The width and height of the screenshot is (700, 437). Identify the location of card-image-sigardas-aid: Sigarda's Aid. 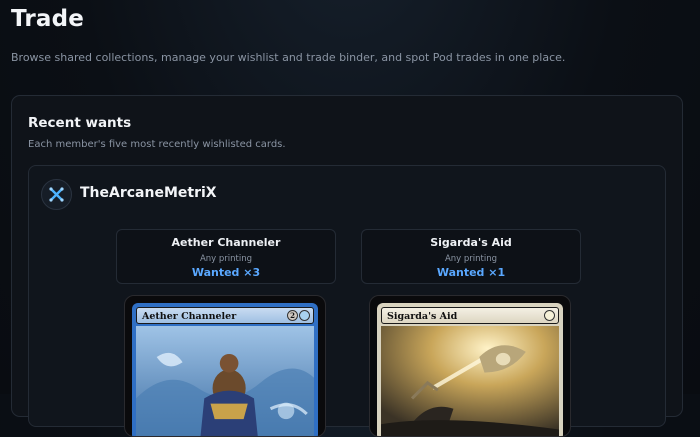
(470, 366).